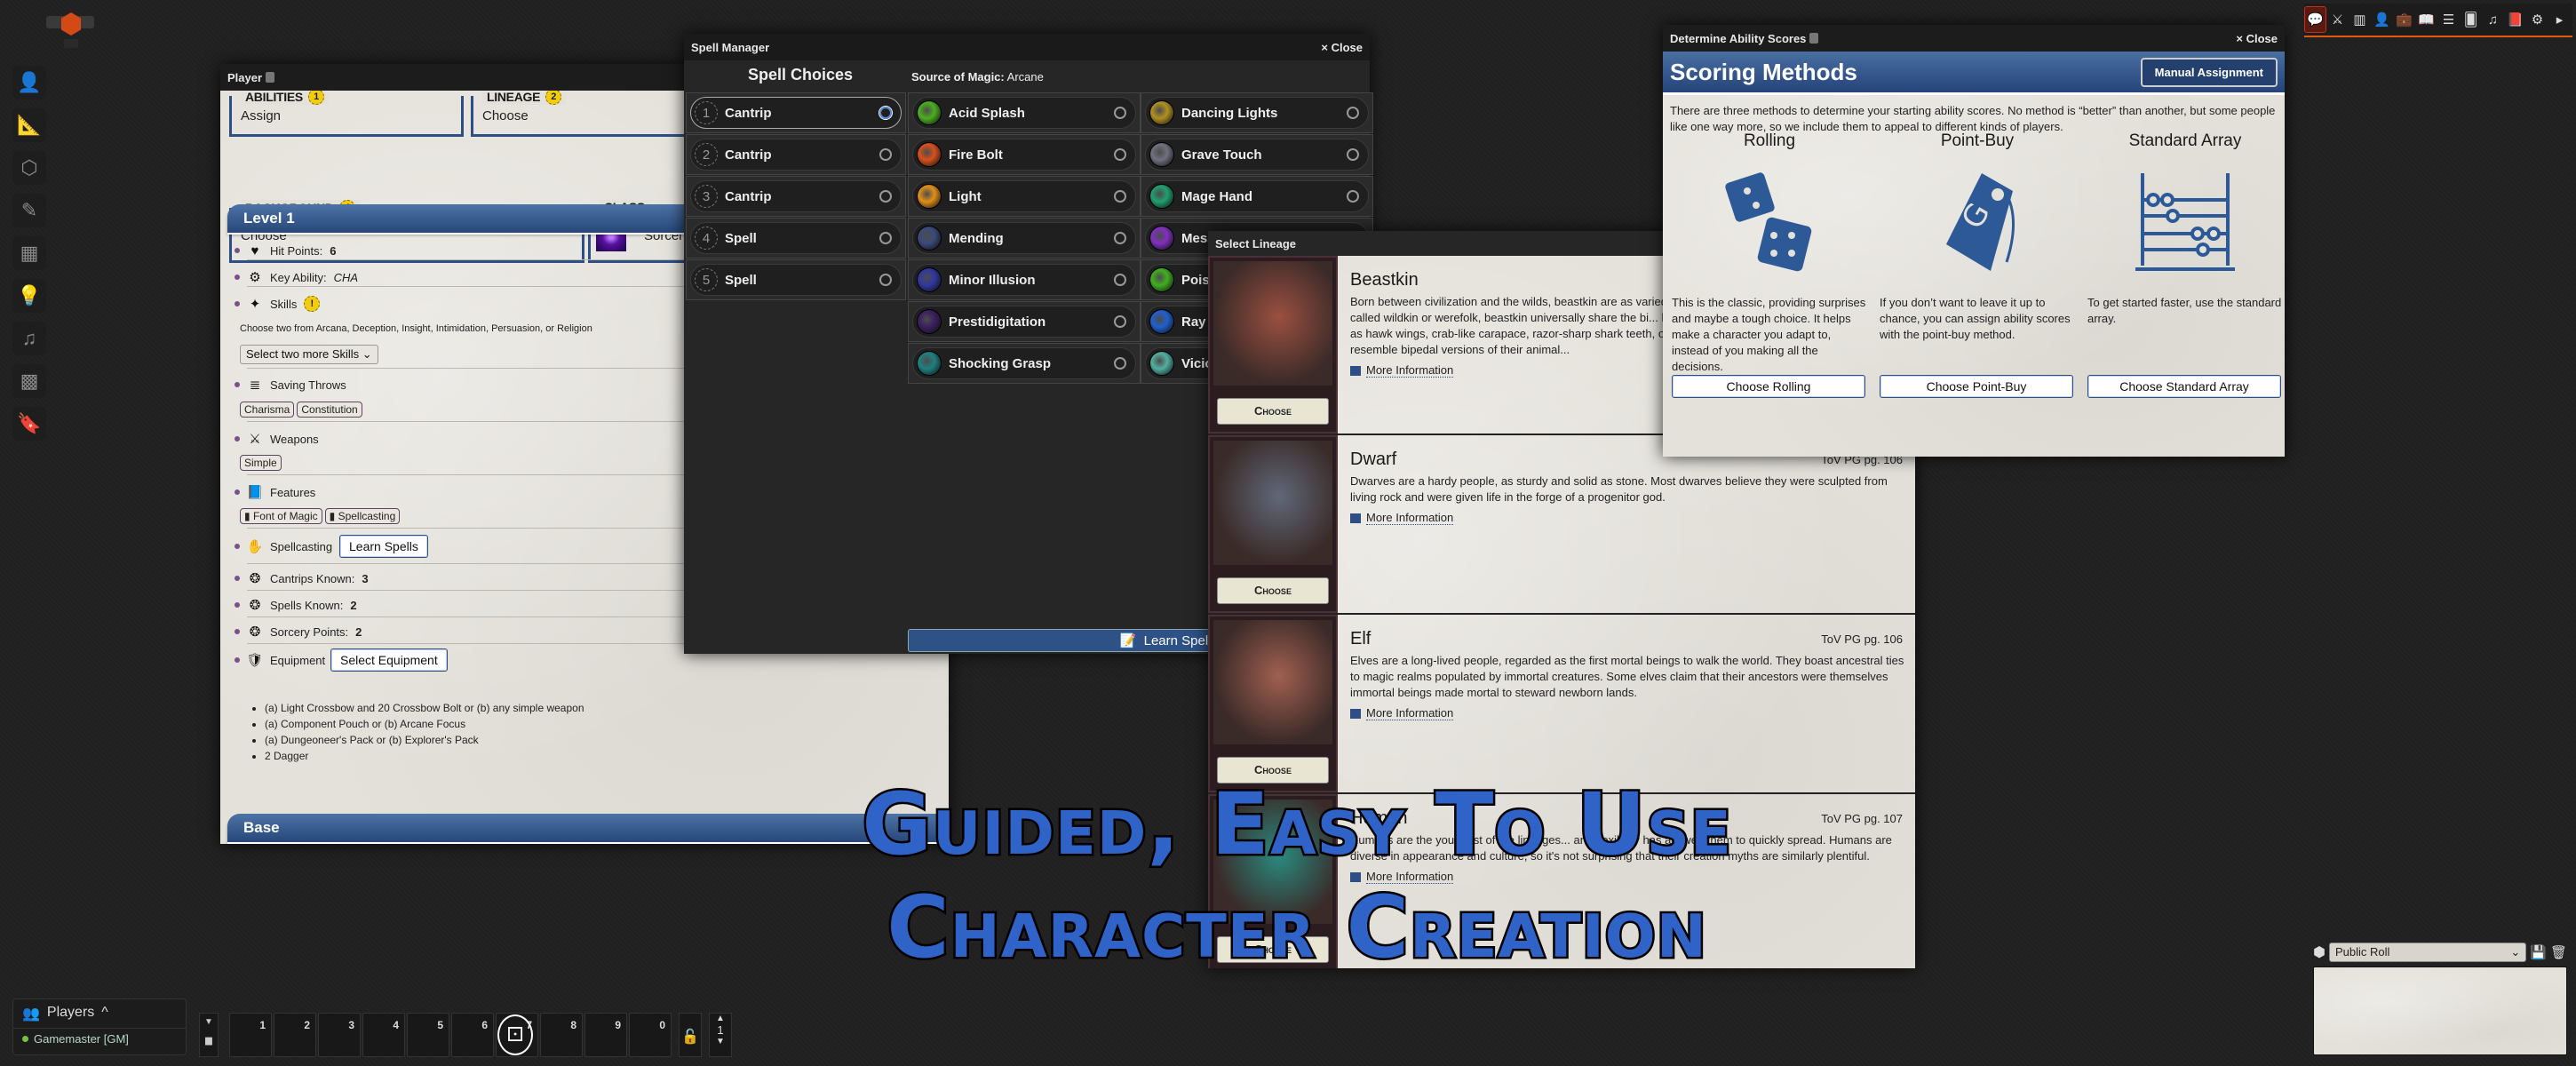  I want to click on toolbar-lightbulb-button: 💡, so click(29, 296).